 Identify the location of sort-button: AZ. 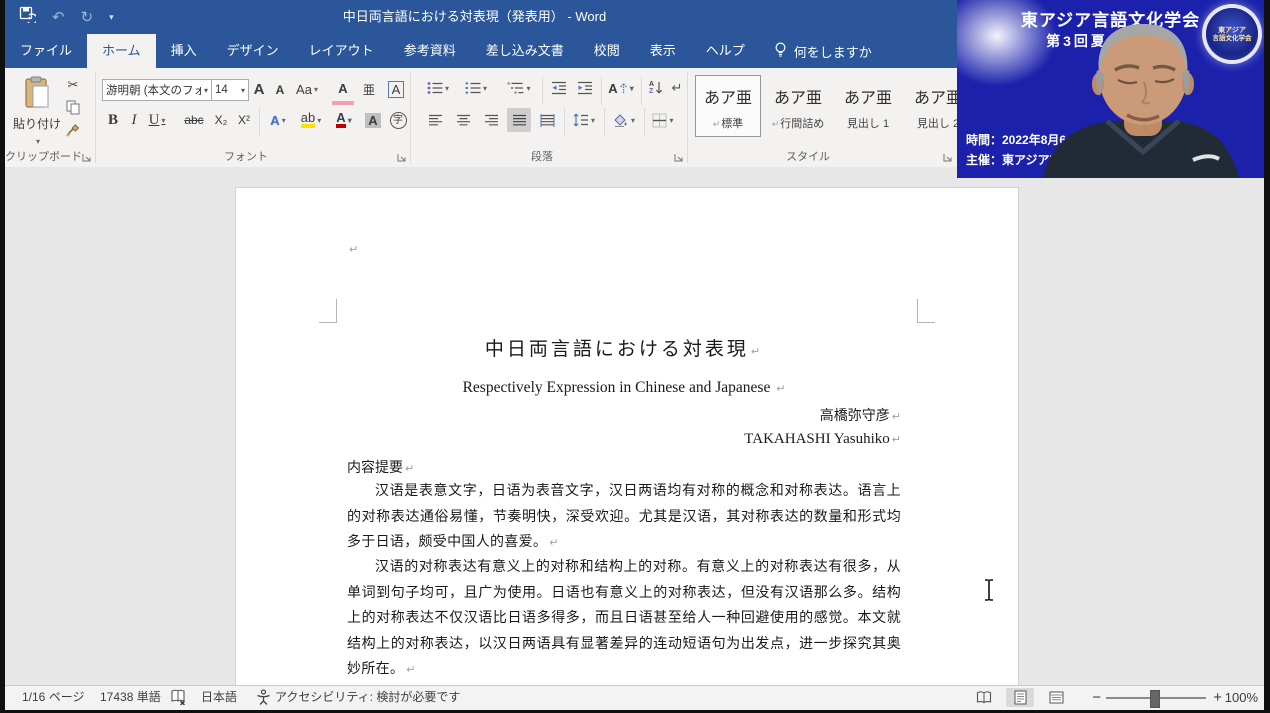
(656, 88).